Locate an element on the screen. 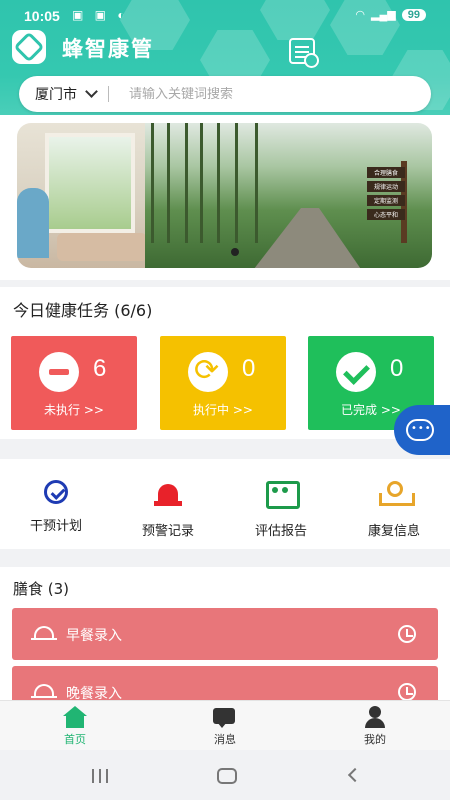 The width and height of the screenshot is (450, 800). document-settings-icon is located at coordinates (304, 53).